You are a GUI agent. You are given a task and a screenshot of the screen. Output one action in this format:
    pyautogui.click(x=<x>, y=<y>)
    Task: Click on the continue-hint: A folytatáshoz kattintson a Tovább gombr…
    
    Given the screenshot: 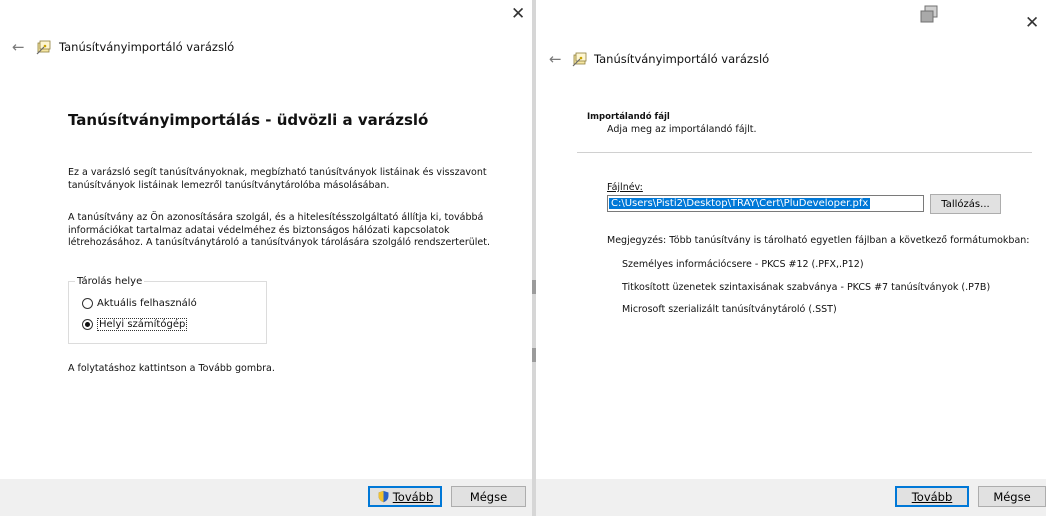 What is the action you would take?
    pyautogui.click(x=171, y=368)
    